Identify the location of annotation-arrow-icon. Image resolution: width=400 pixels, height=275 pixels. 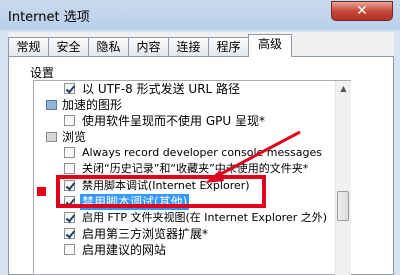
(253, 156).